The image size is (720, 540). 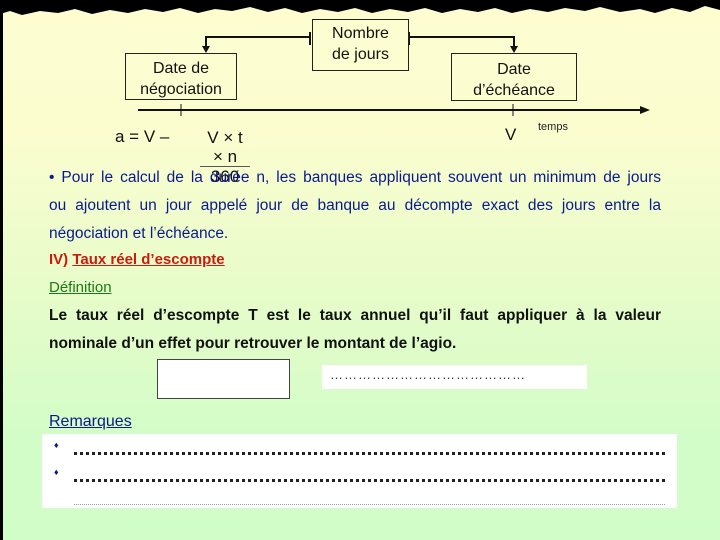 What do you see at coordinates (181, 68) in the screenshot?
I see `box-negociation-line1: Date de` at bounding box center [181, 68].